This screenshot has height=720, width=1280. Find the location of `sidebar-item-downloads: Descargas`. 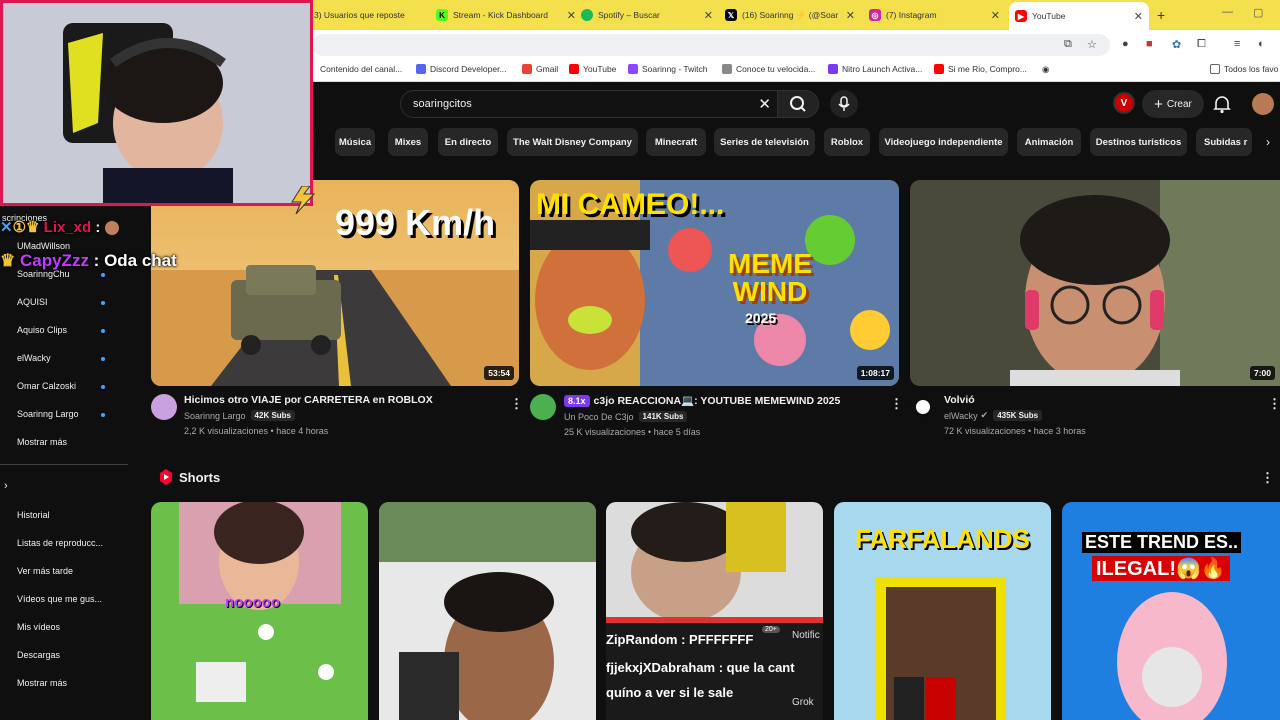

sidebar-item-downloads: Descargas is located at coordinates (38, 655).